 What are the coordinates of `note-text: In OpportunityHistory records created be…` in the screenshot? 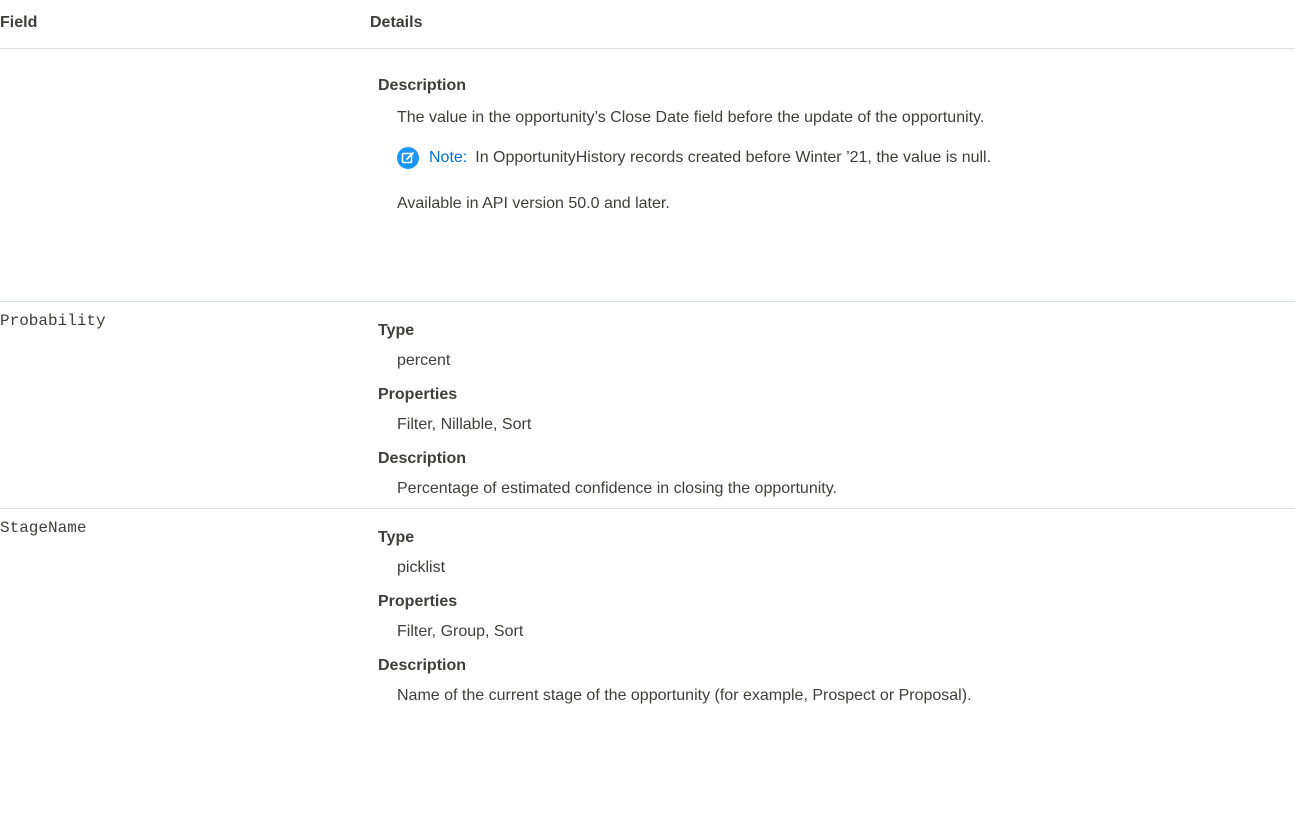 It's located at (733, 157).